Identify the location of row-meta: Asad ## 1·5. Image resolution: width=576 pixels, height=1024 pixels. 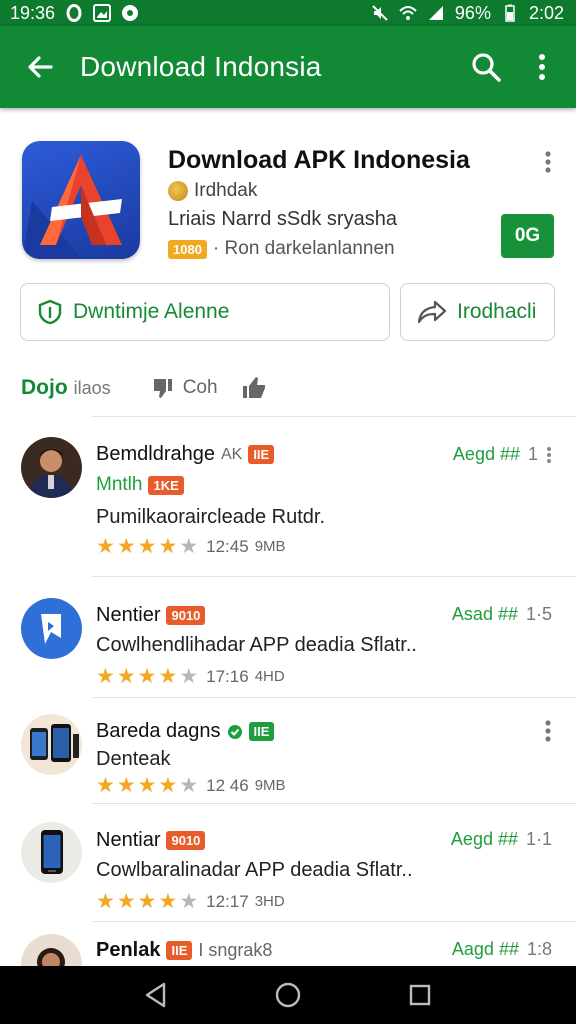
(502, 614).